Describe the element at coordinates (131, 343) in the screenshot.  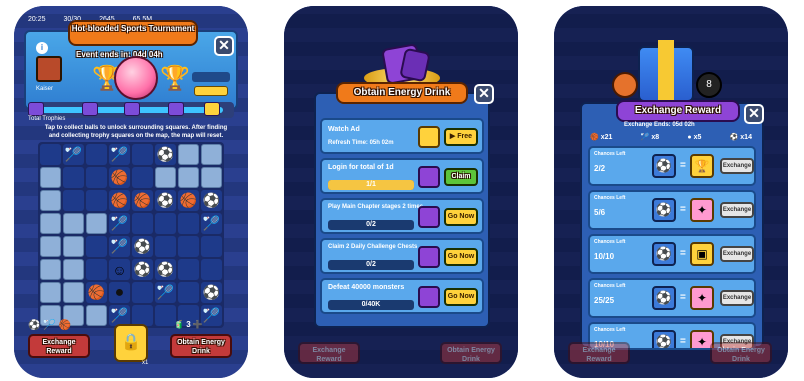
I see `lock-icon: 🔒` at that location.